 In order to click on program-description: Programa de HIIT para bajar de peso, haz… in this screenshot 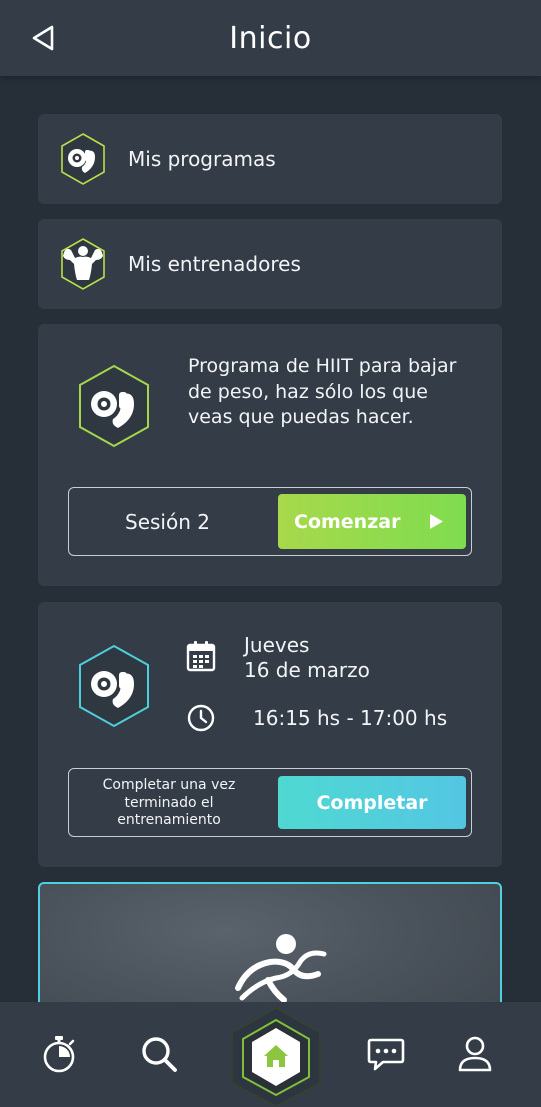, I will do `click(322, 391)`.